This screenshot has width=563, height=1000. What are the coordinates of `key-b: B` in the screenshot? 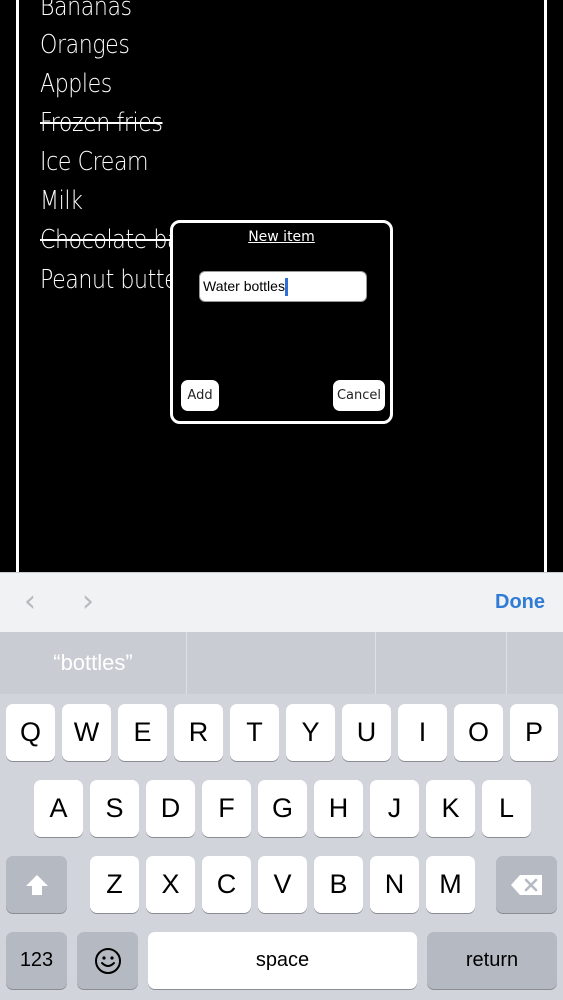 It's located at (338, 884).